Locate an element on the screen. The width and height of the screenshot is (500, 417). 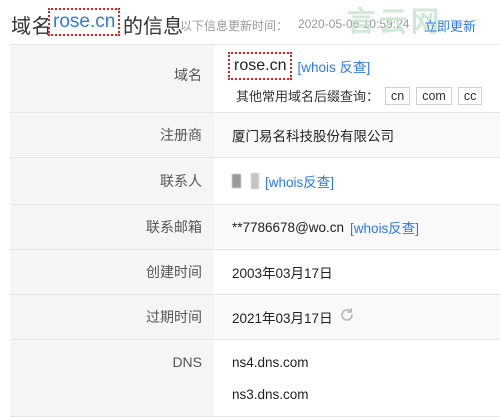
row-value-created: 2003年03月17日 is located at coordinates (282, 273).